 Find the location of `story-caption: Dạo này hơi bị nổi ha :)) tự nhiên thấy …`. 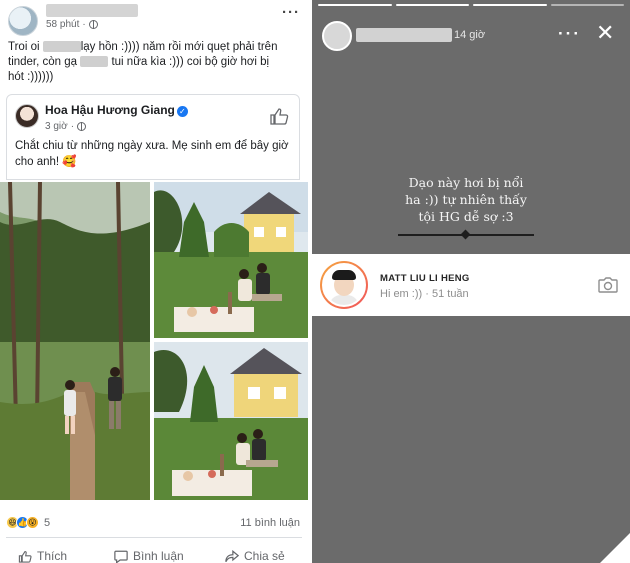

story-caption: Dạo này hơi bị nổi ha :)) tự nhiên thấy … is located at coordinates (466, 199).